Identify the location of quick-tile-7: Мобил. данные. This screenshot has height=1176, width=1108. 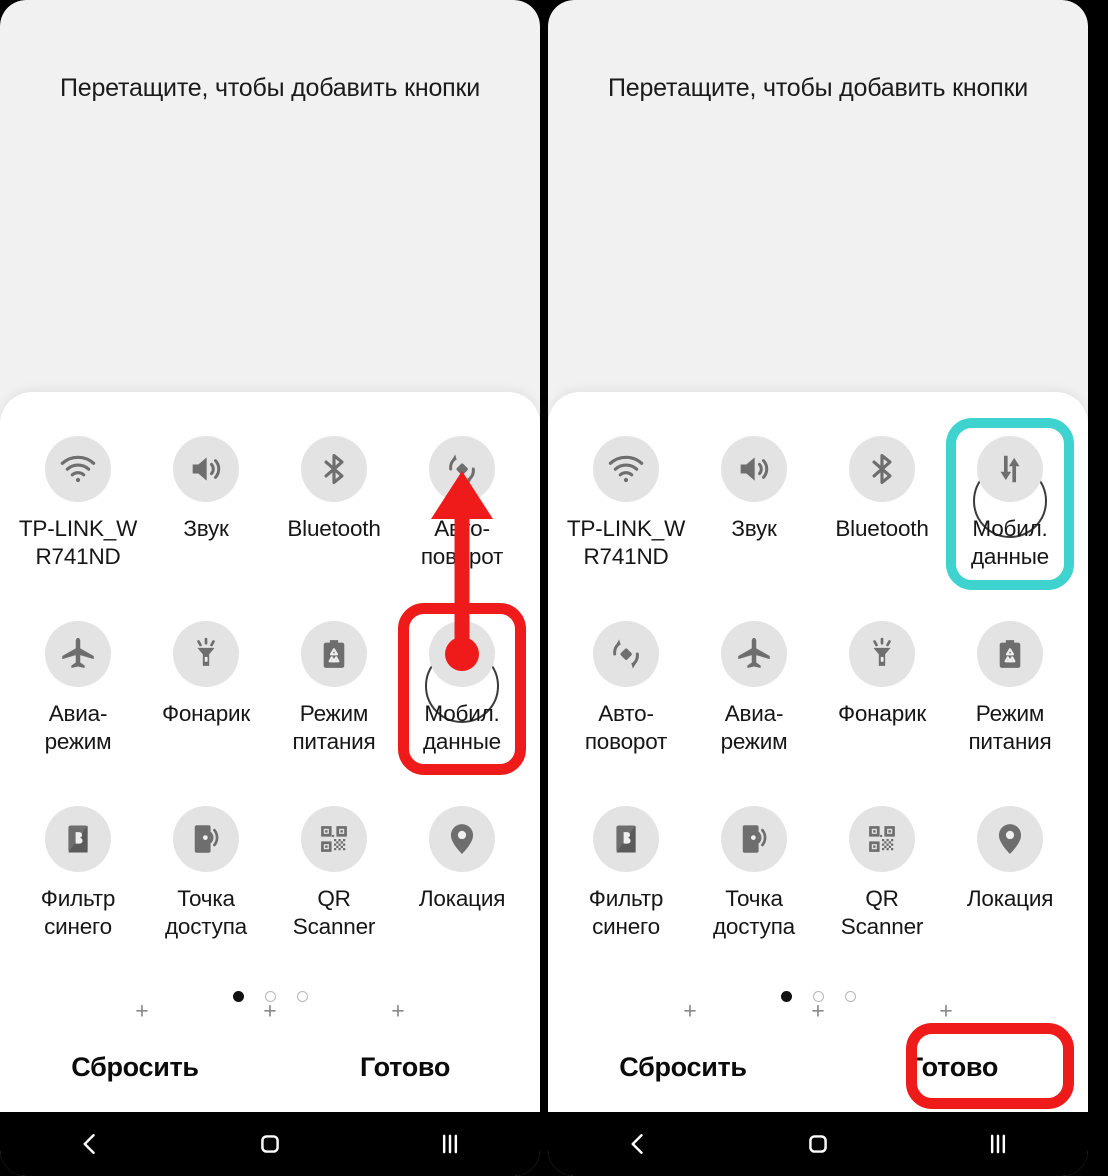
(462, 693).